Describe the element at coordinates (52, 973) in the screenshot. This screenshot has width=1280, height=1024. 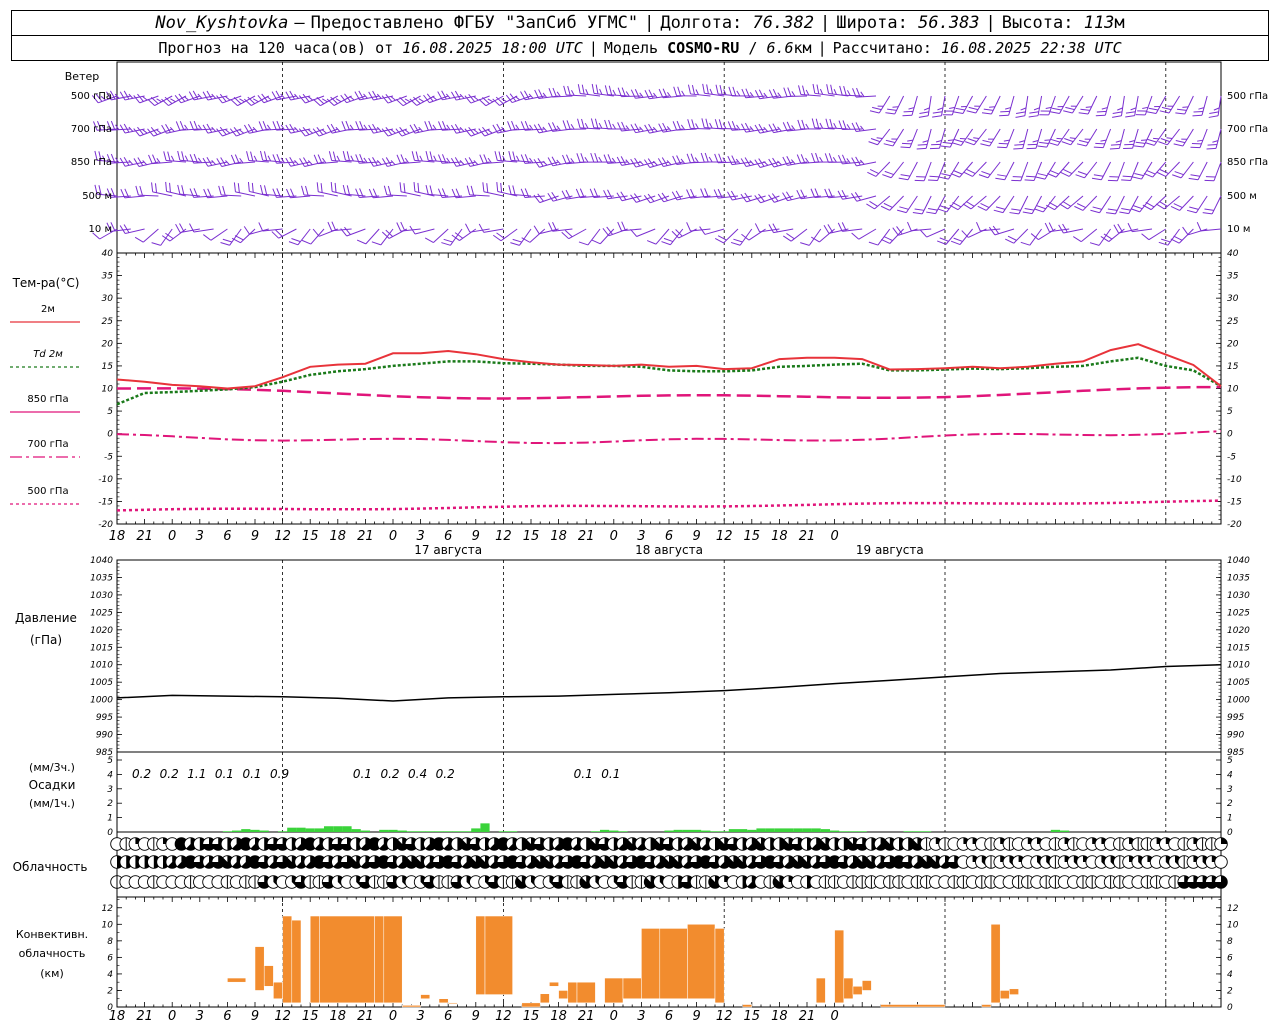
I see `conv-label-3: (км)` at that location.